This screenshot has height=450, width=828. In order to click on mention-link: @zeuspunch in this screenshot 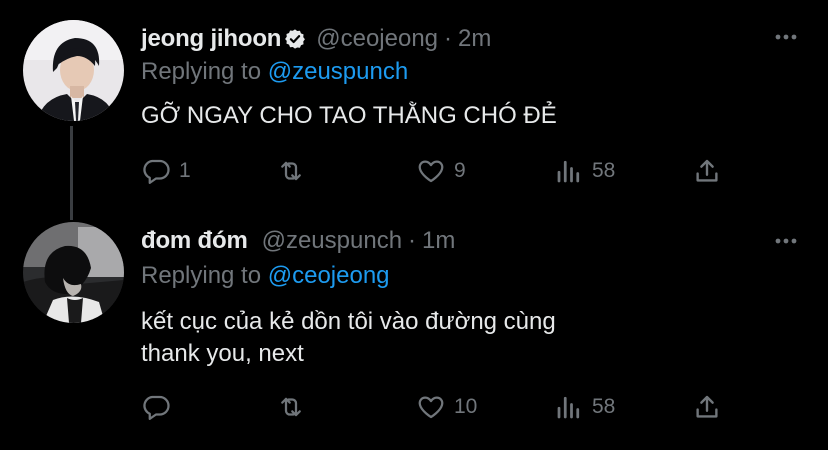, I will do `click(338, 71)`.